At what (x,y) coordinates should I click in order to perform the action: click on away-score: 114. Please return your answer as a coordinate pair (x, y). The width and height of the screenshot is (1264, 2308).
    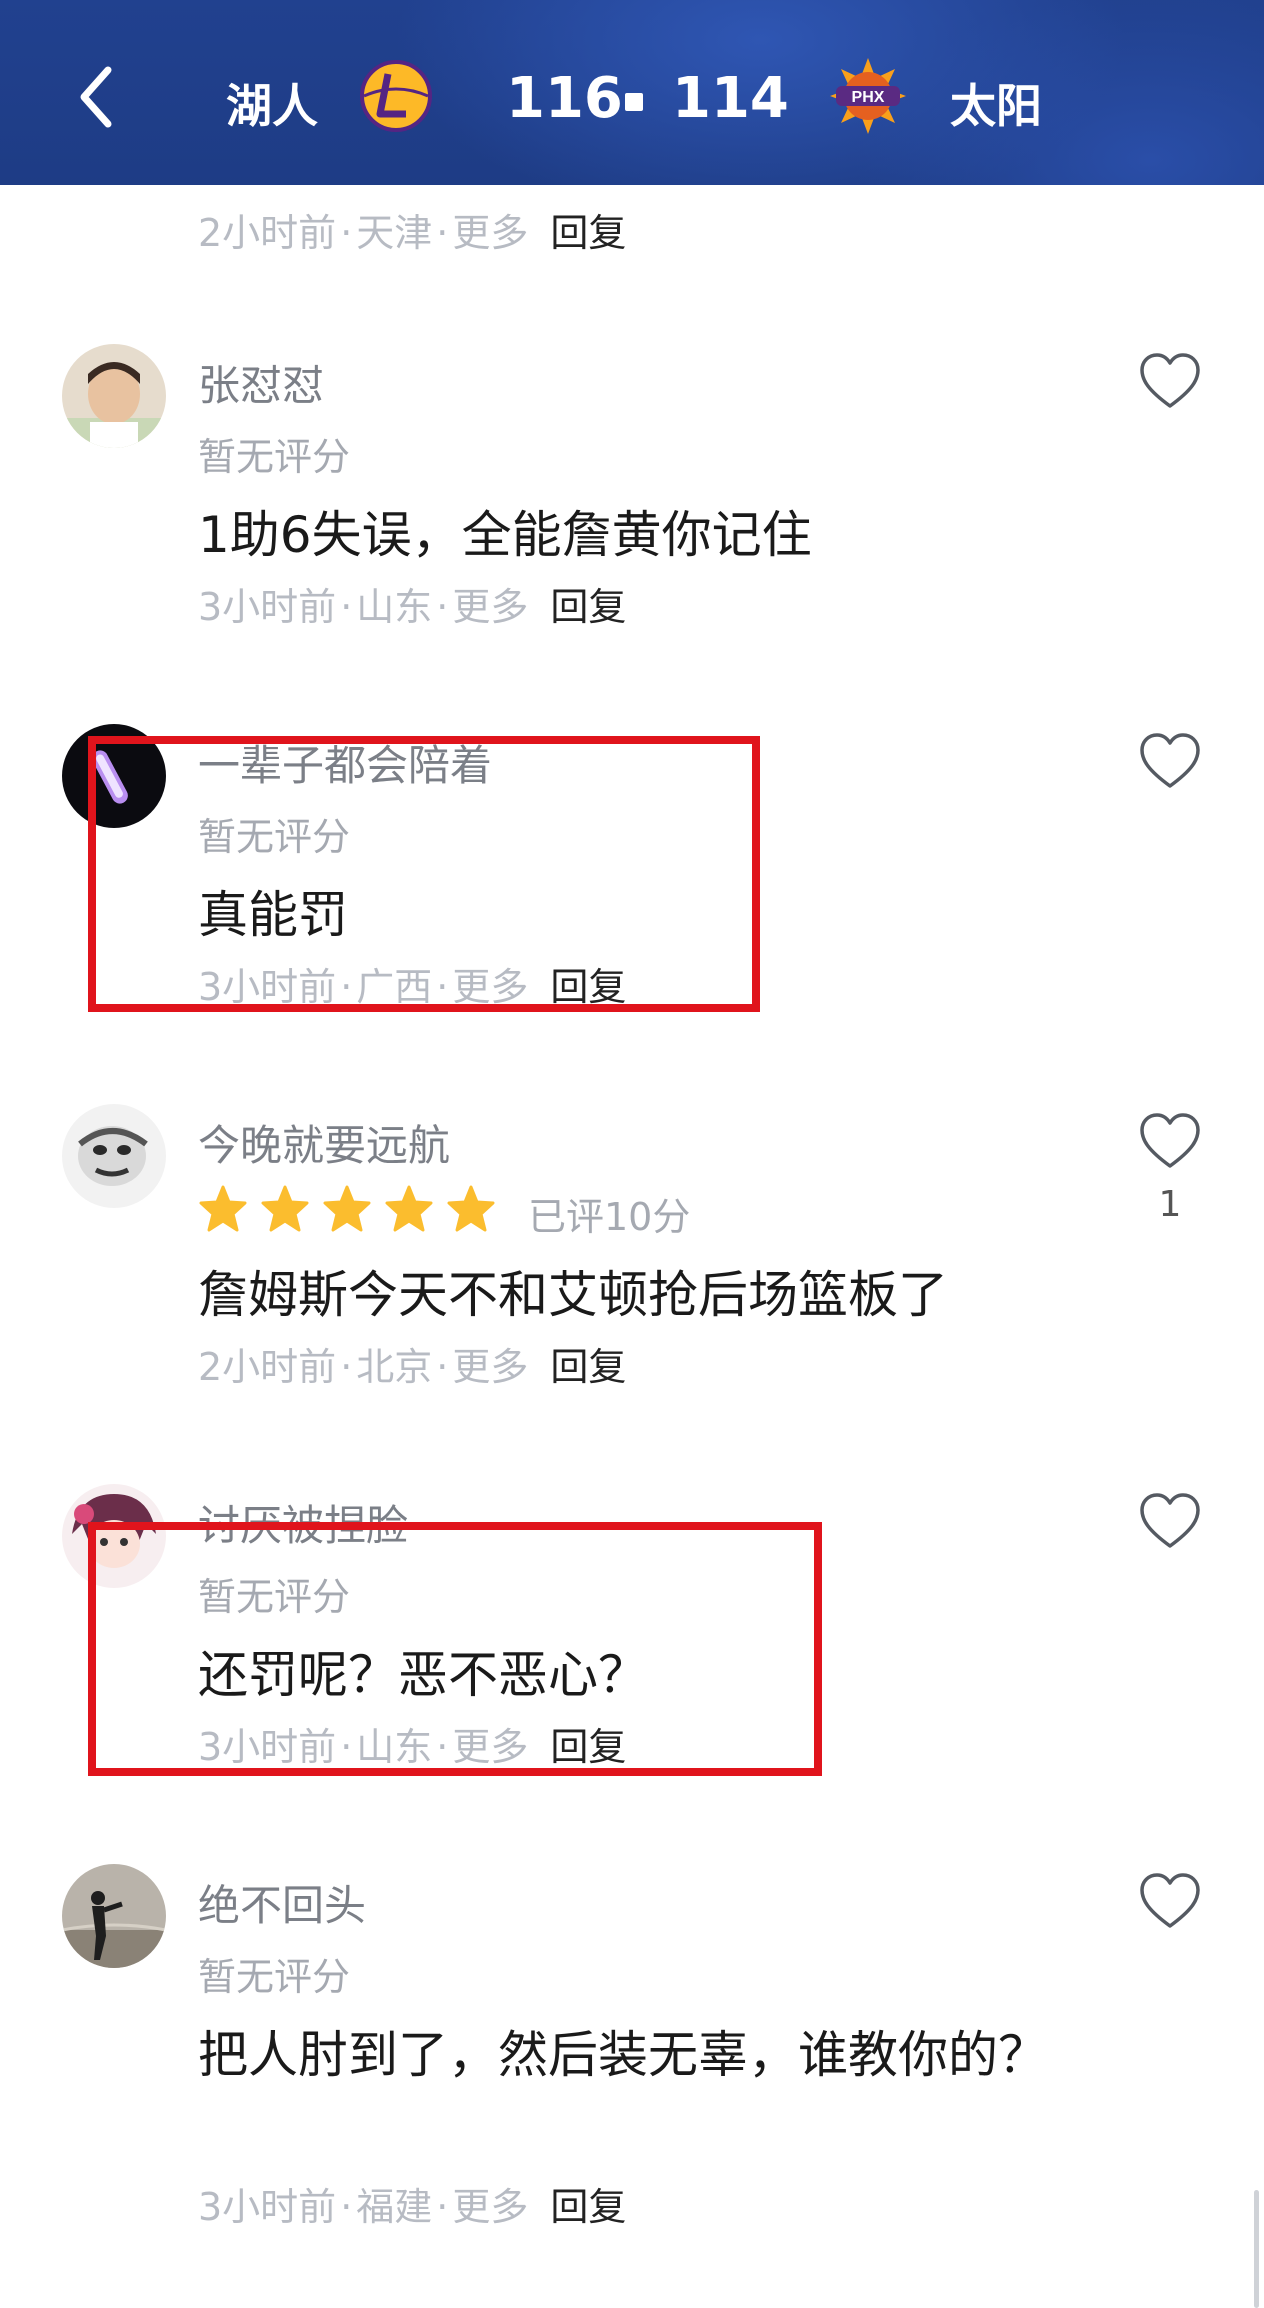
    Looking at the image, I should click on (730, 98).